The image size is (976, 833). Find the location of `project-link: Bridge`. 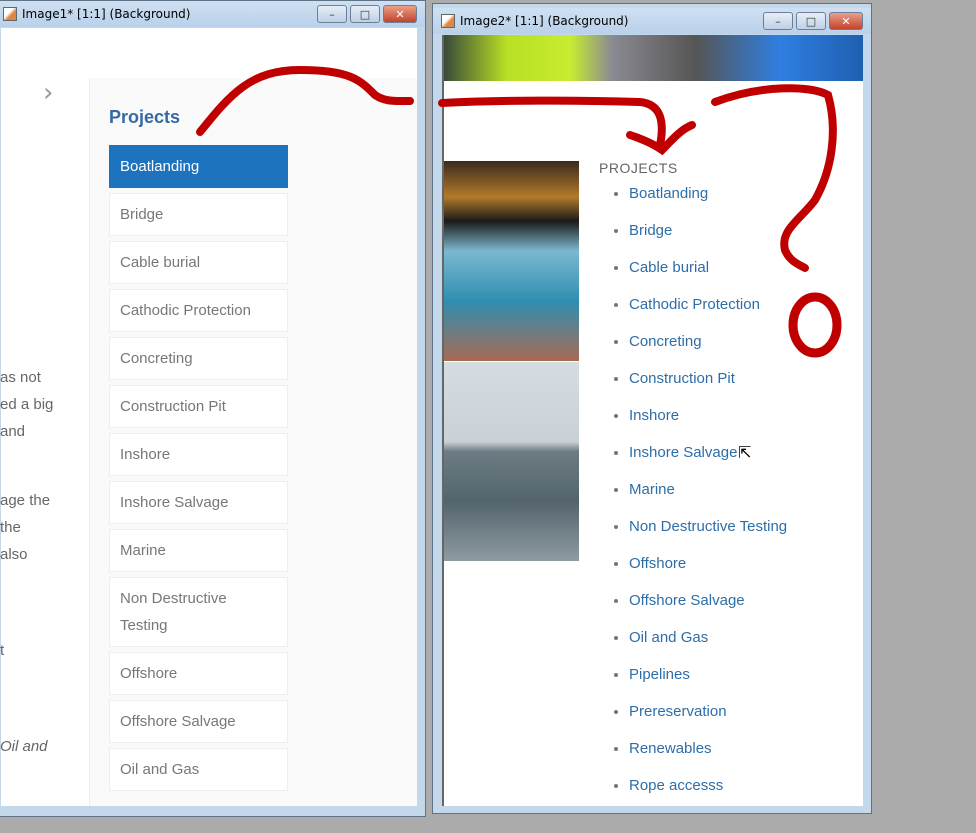

project-link: Bridge is located at coordinates (650, 230).